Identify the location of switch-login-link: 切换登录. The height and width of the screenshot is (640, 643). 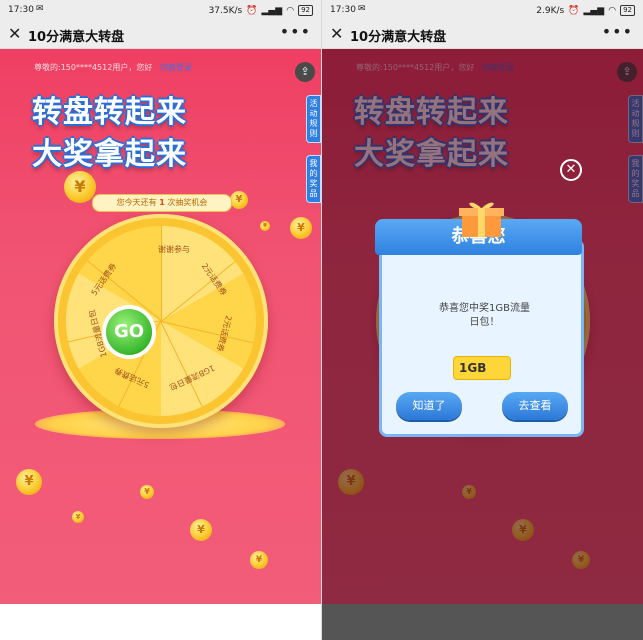
(176, 67).